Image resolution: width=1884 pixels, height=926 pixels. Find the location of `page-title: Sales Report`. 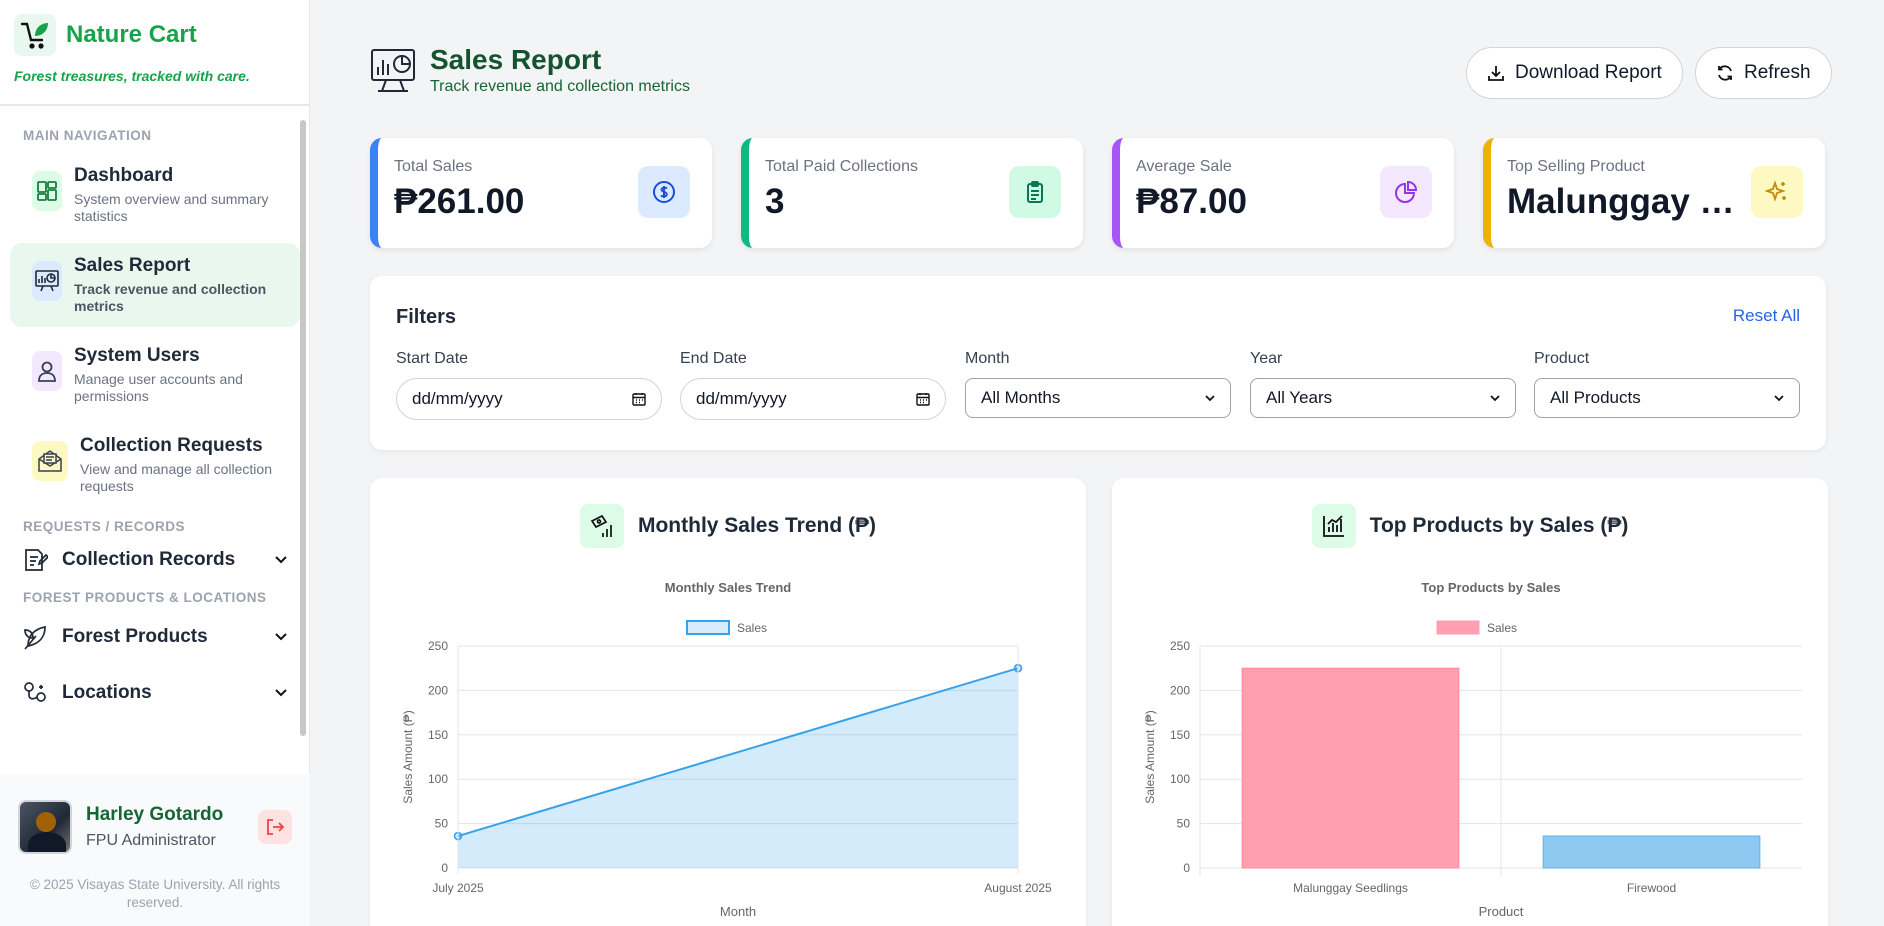

page-title: Sales Report is located at coordinates (516, 59).